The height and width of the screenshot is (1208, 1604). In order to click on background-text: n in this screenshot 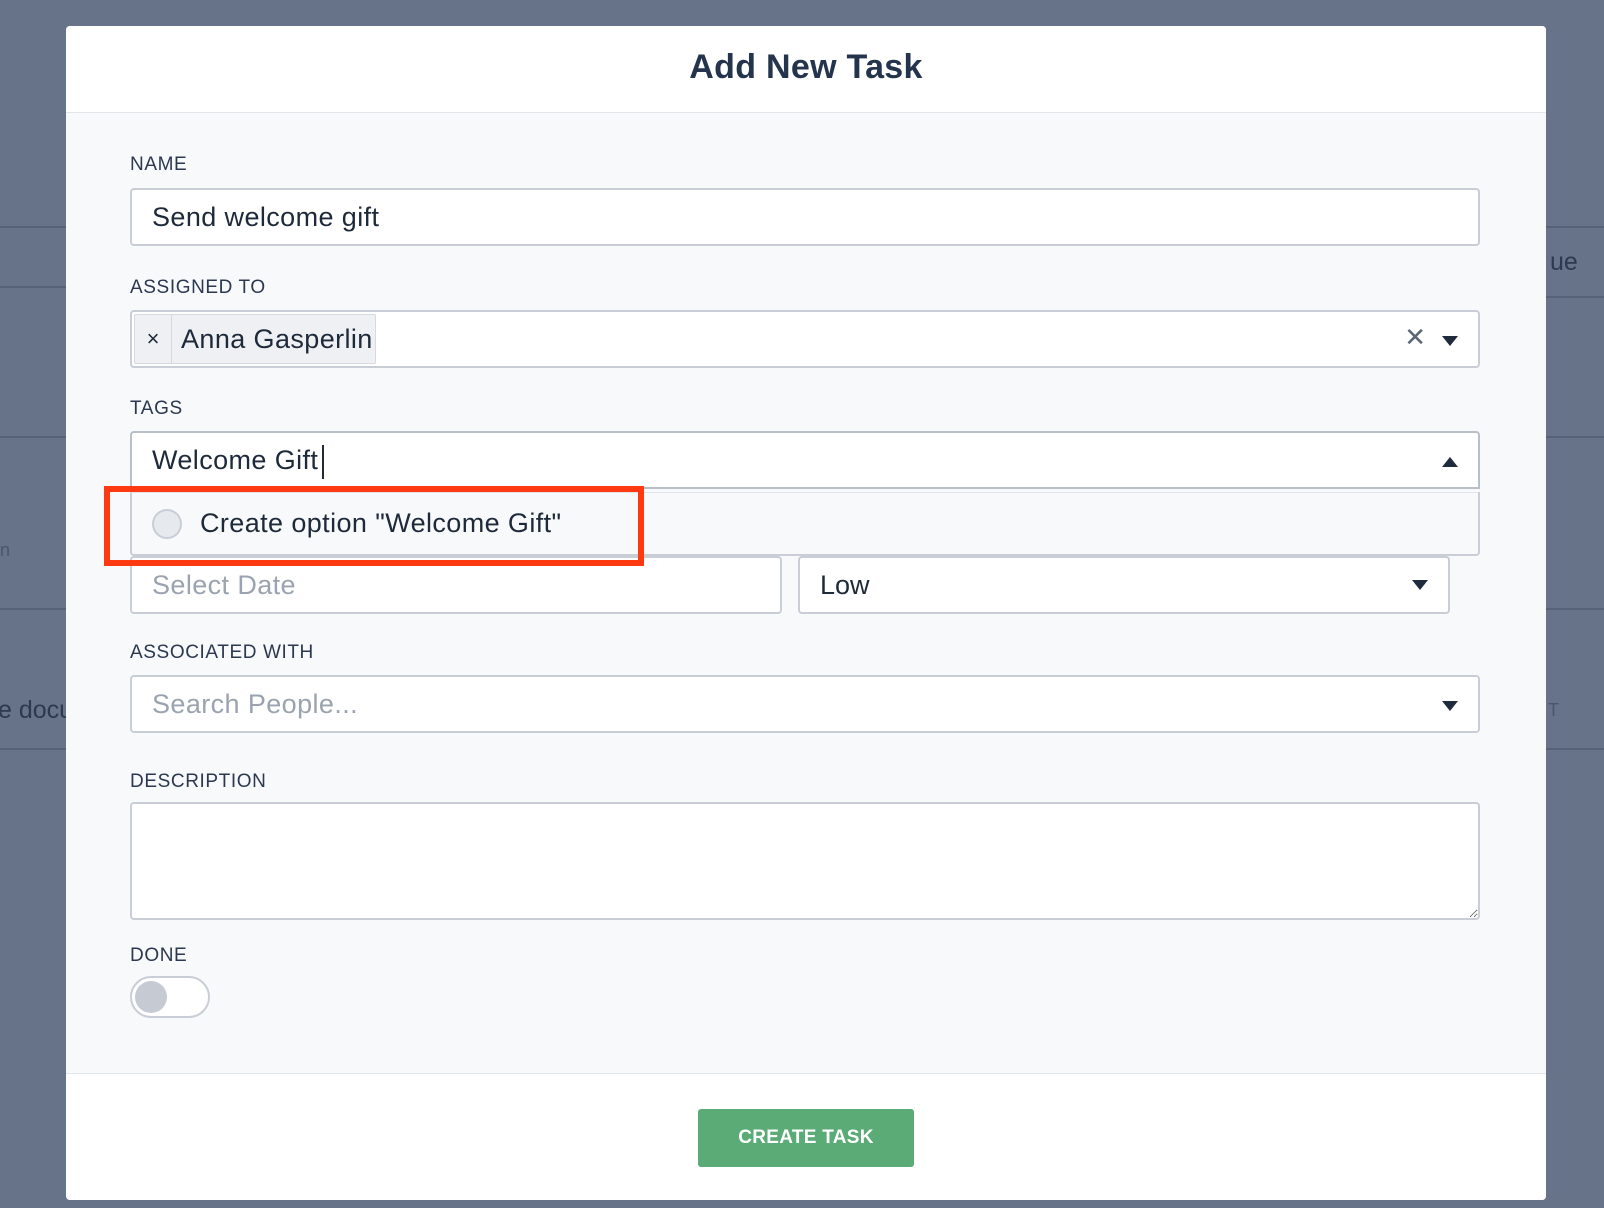, I will do `click(5, 550)`.